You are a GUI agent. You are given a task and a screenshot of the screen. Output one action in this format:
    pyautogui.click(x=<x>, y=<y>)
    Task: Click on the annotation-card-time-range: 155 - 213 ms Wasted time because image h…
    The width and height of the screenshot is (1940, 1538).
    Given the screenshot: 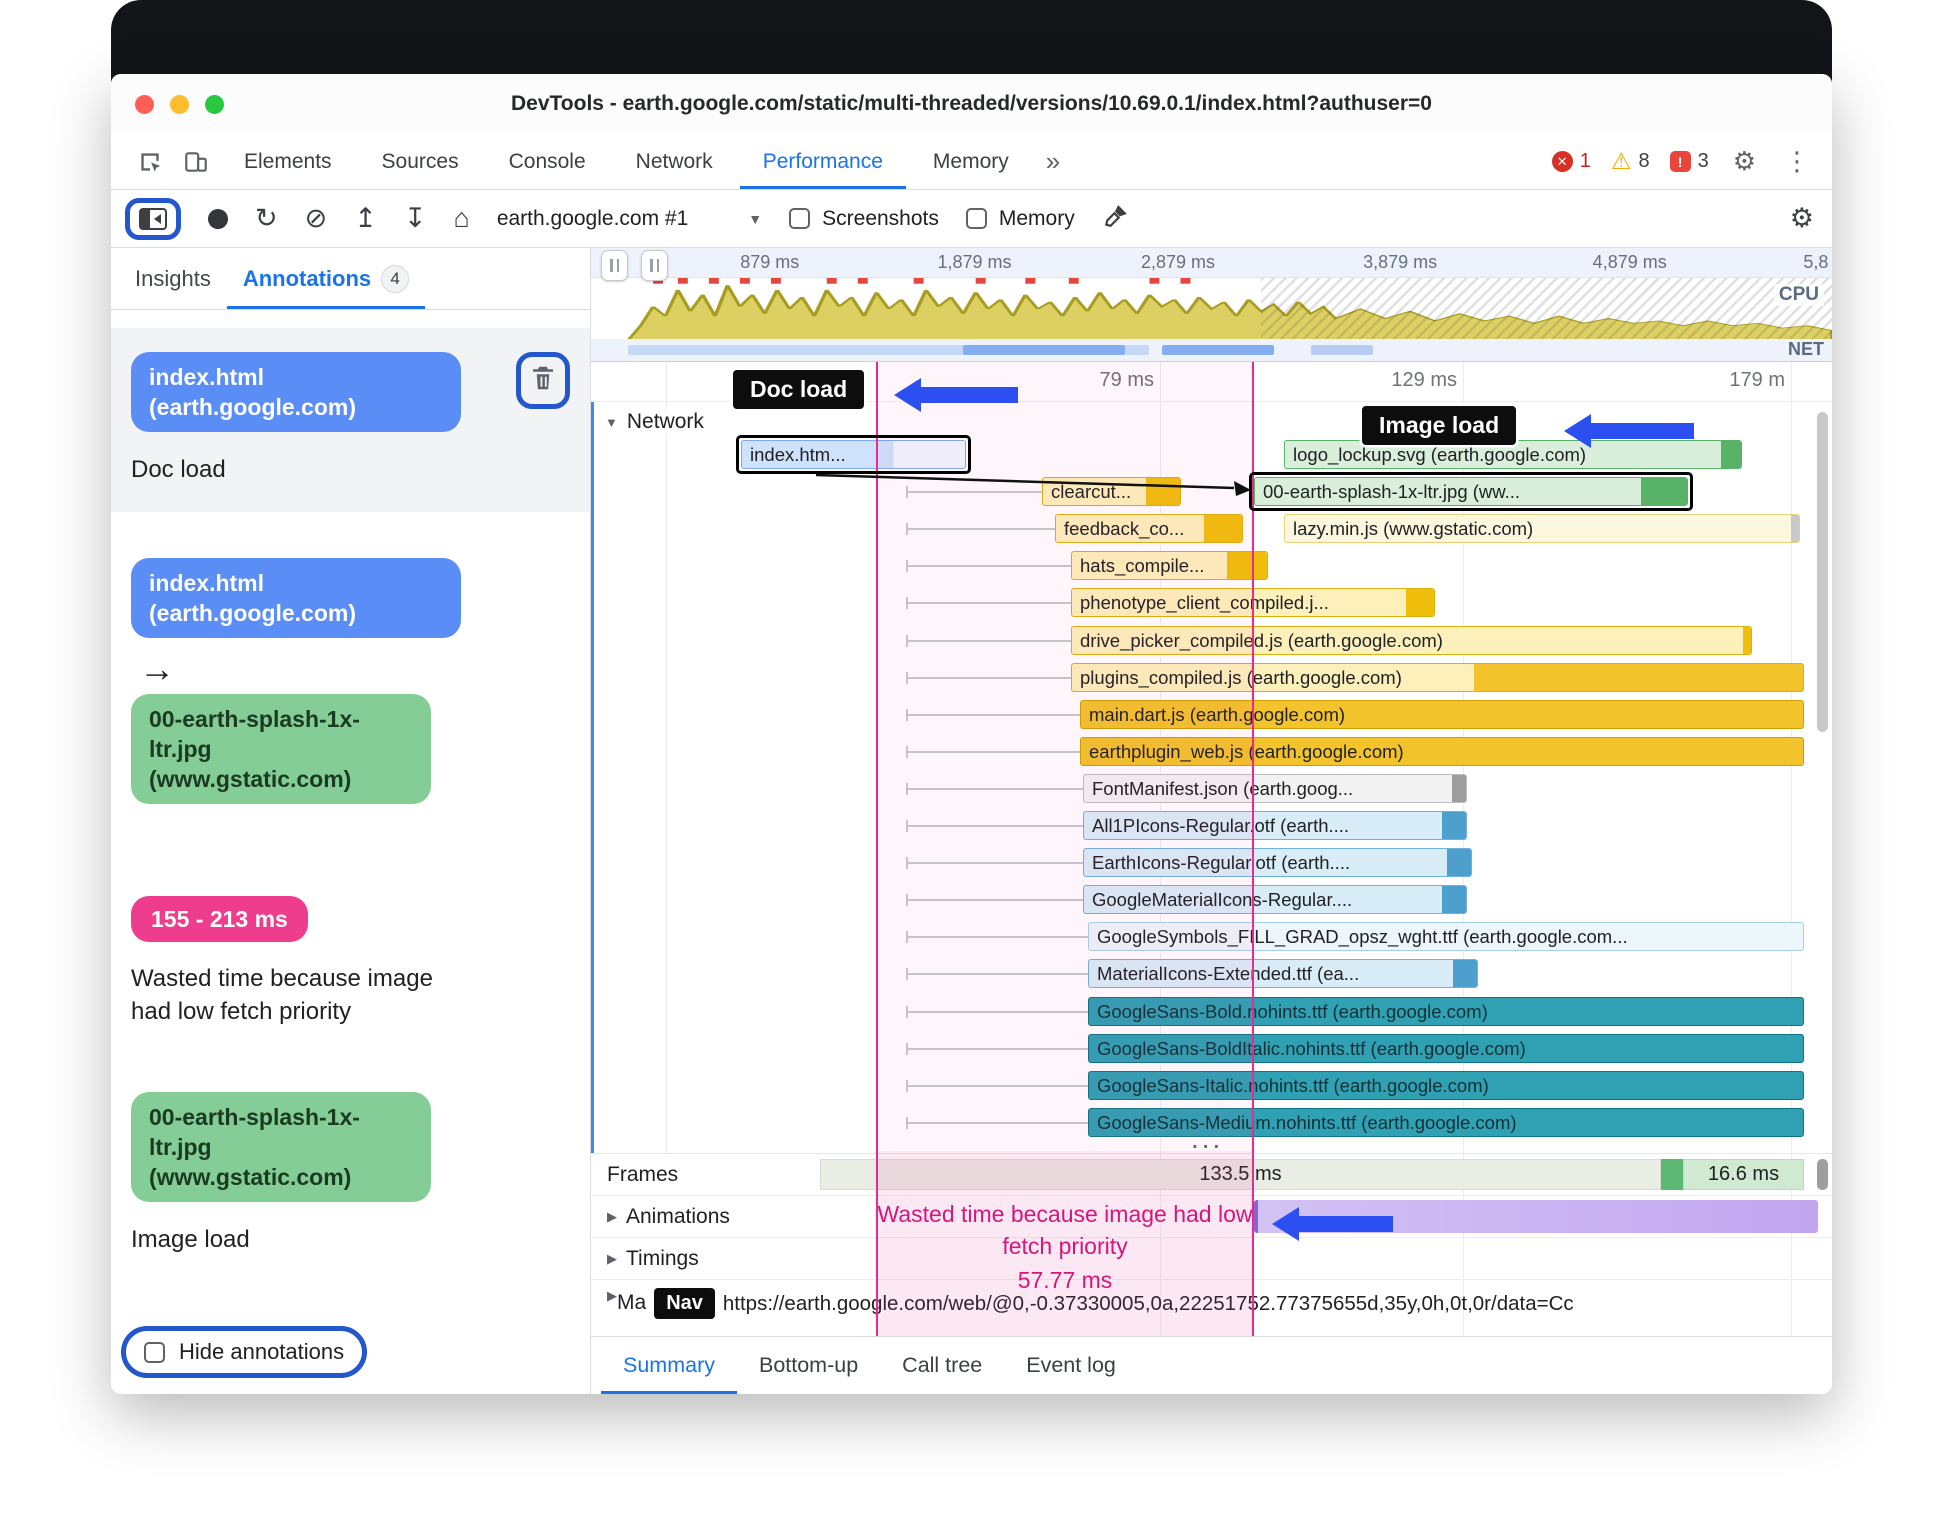 What is the action you would take?
    pyautogui.click(x=350, y=962)
    